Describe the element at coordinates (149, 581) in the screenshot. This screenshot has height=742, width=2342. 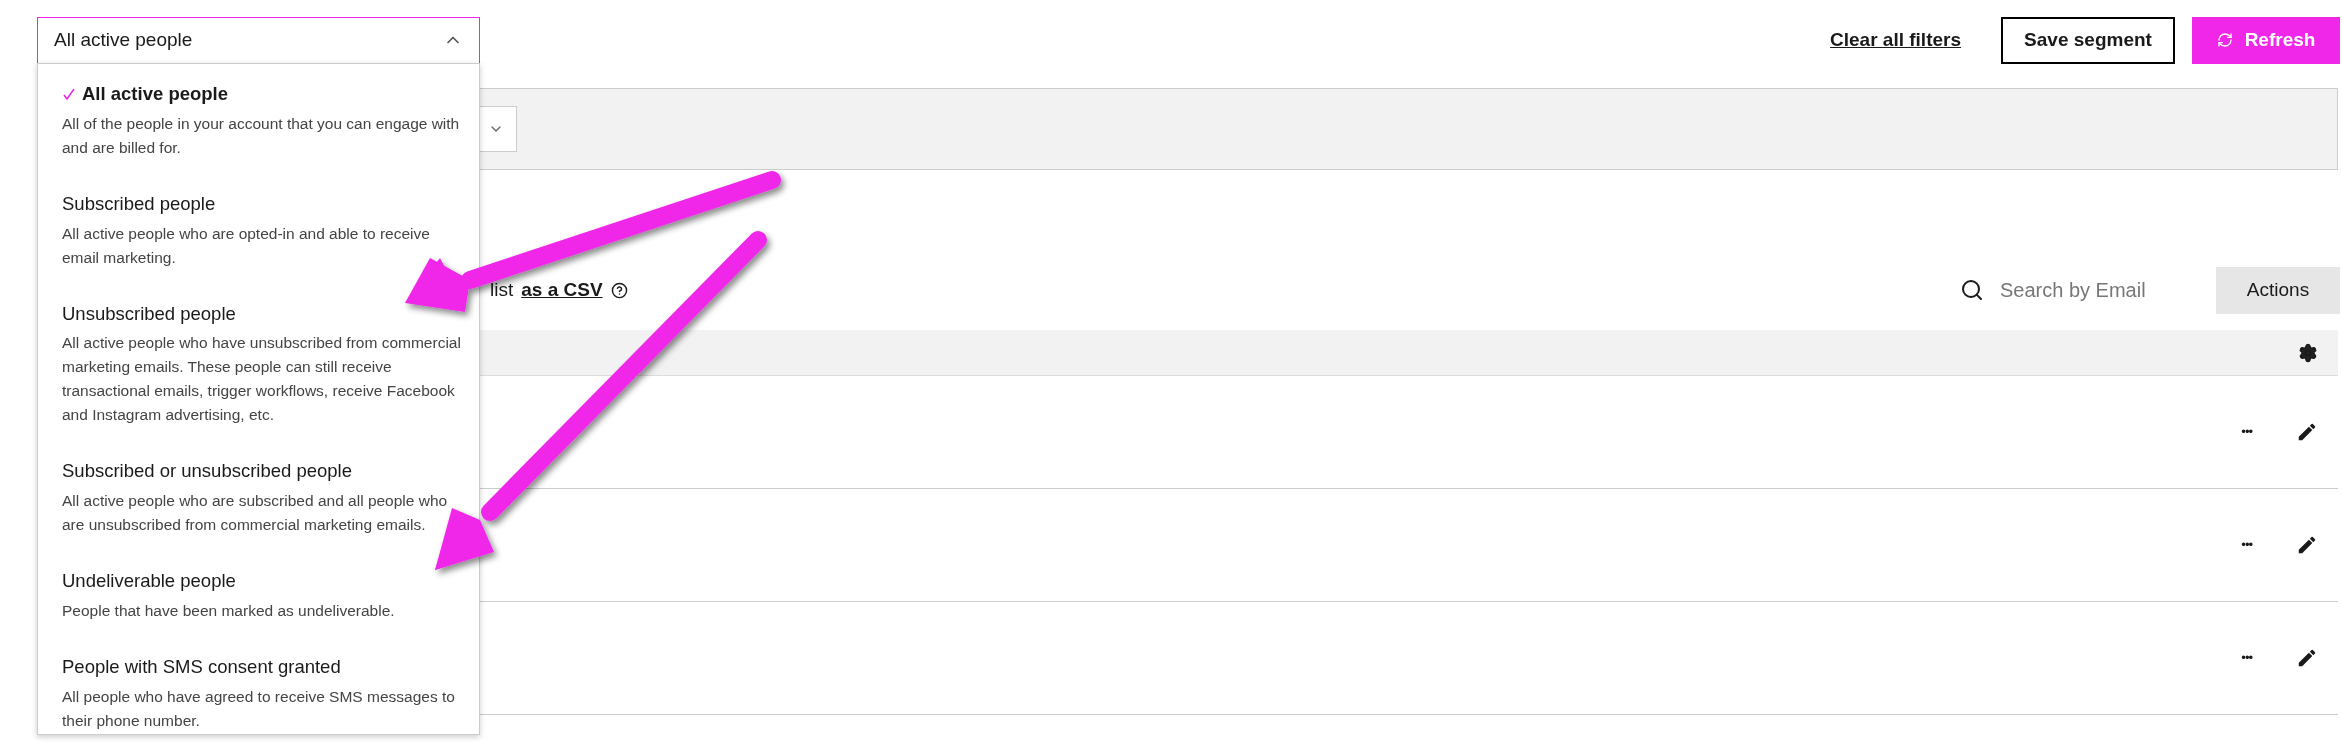
I see `option-title: Undeliverable people` at that location.